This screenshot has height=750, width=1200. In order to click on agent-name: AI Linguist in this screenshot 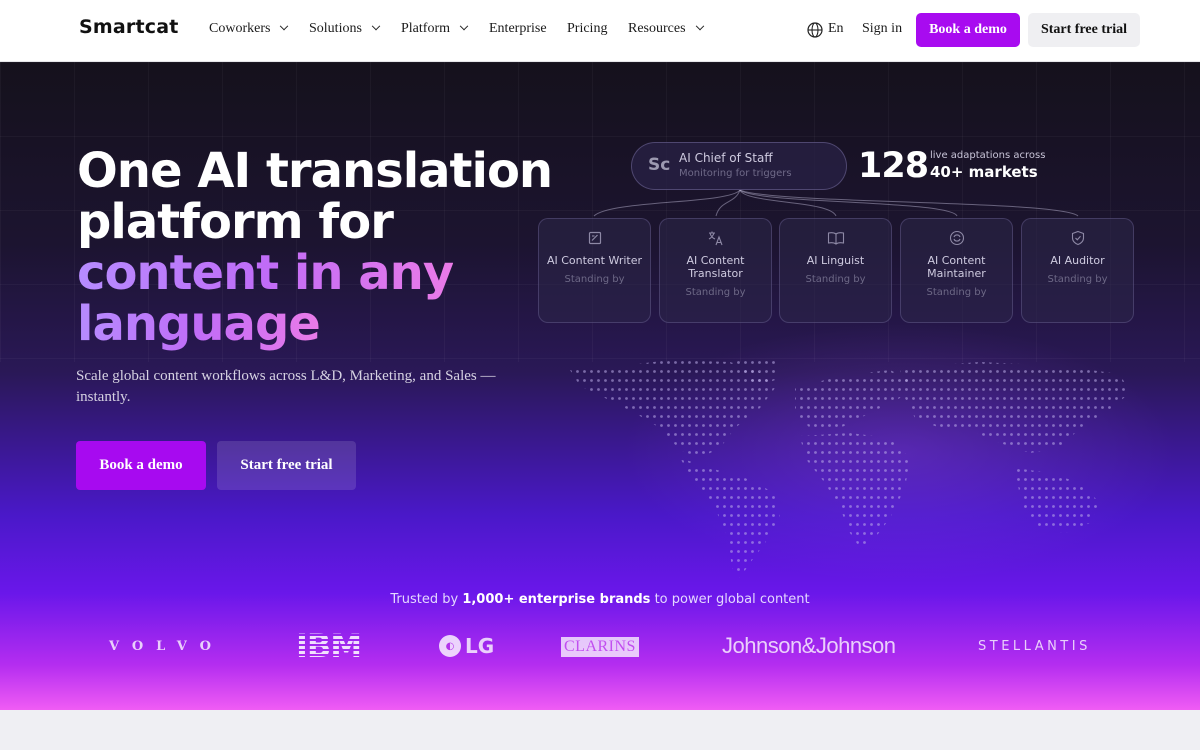, I will do `click(835, 260)`.